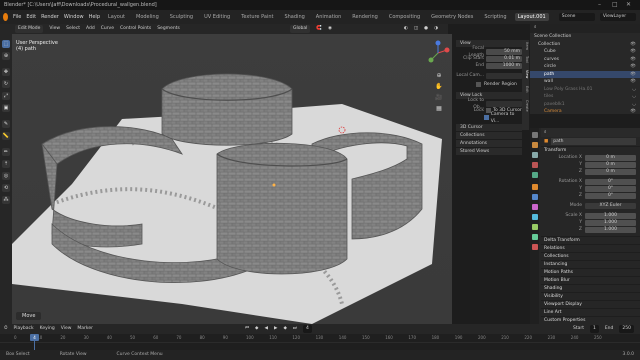 The height and width of the screenshot is (360, 640). Describe the element at coordinates (307, 329) in the screenshot. I see `current-frame-field: 4` at that location.